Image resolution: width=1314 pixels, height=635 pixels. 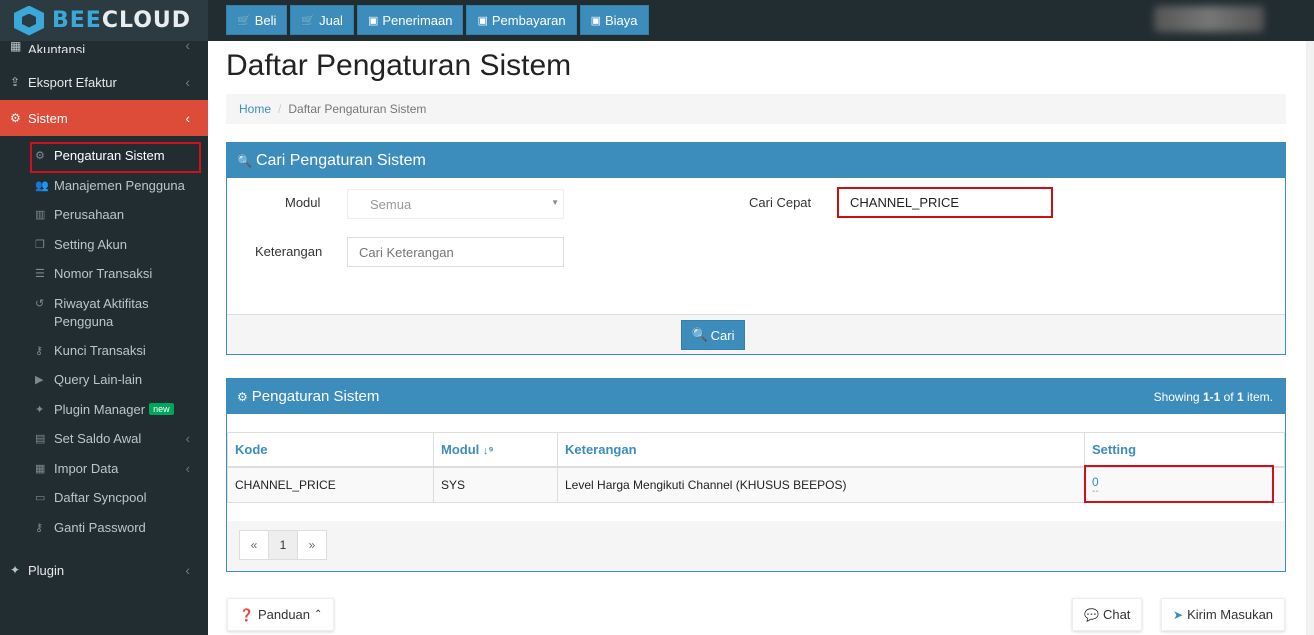 What do you see at coordinates (255, 109) in the screenshot?
I see `breadcrumb-home: Home` at bounding box center [255, 109].